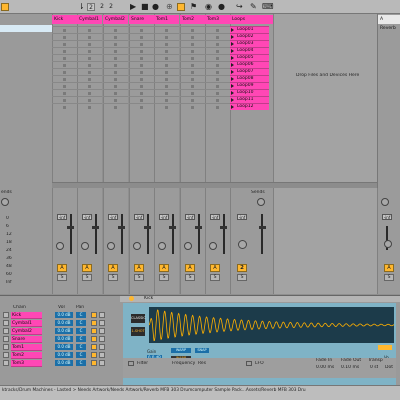  I want to click on track-header-kick: Kick, so click(64, 19).